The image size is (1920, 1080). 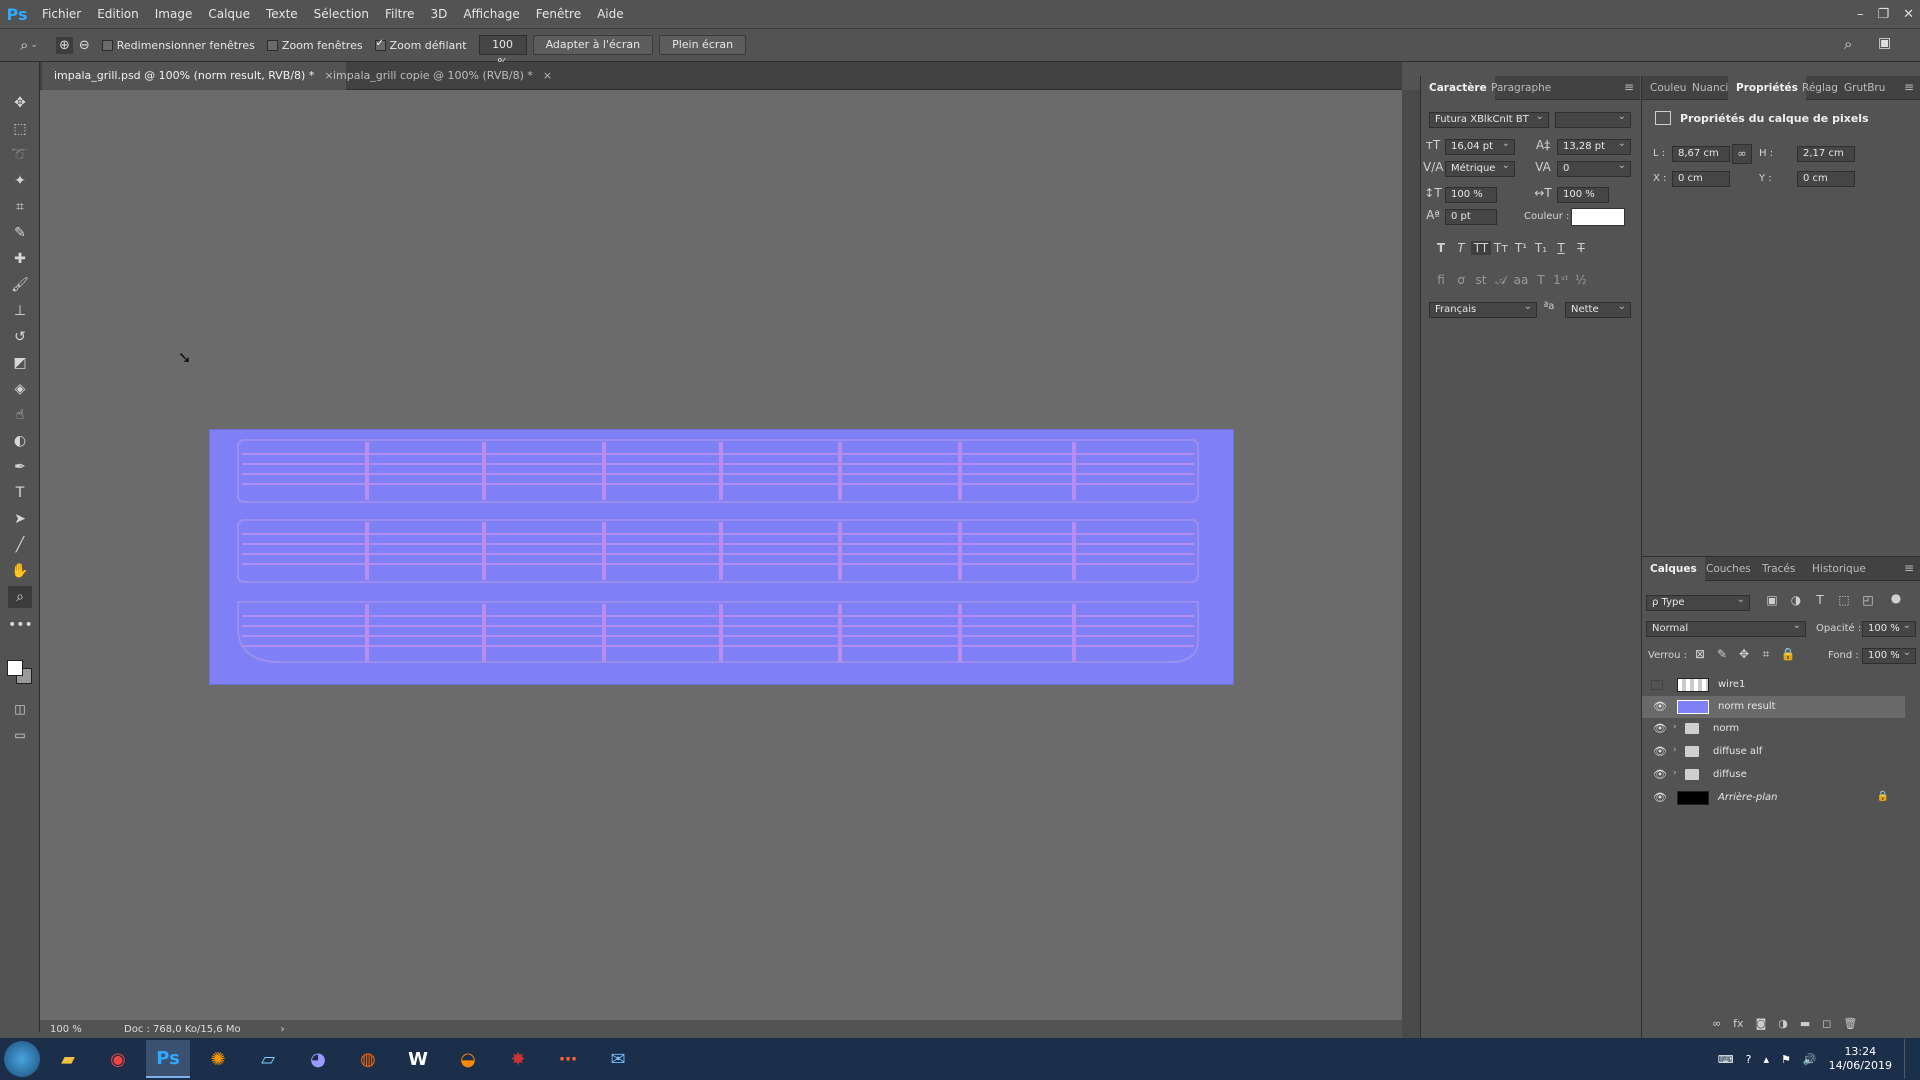 I want to click on faux-italic-icon: T, so click(x=1461, y=248).